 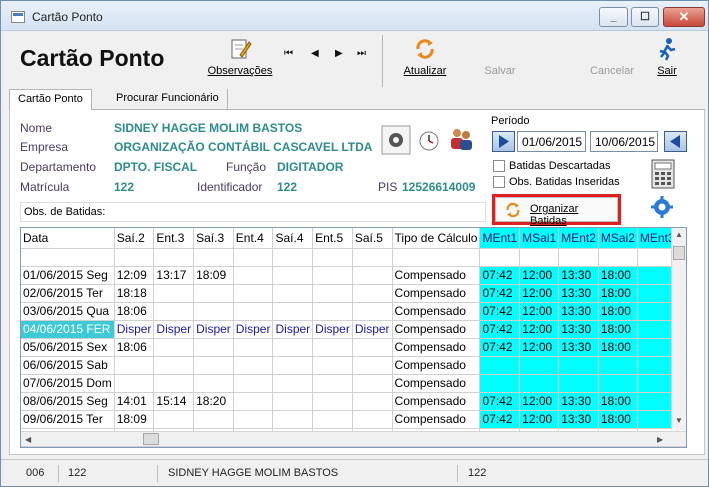 What do you see at coordinates (624, 141) in the screenshot?
I see `period-end-input: 10/06/2015` at bounding box center [624, 141].